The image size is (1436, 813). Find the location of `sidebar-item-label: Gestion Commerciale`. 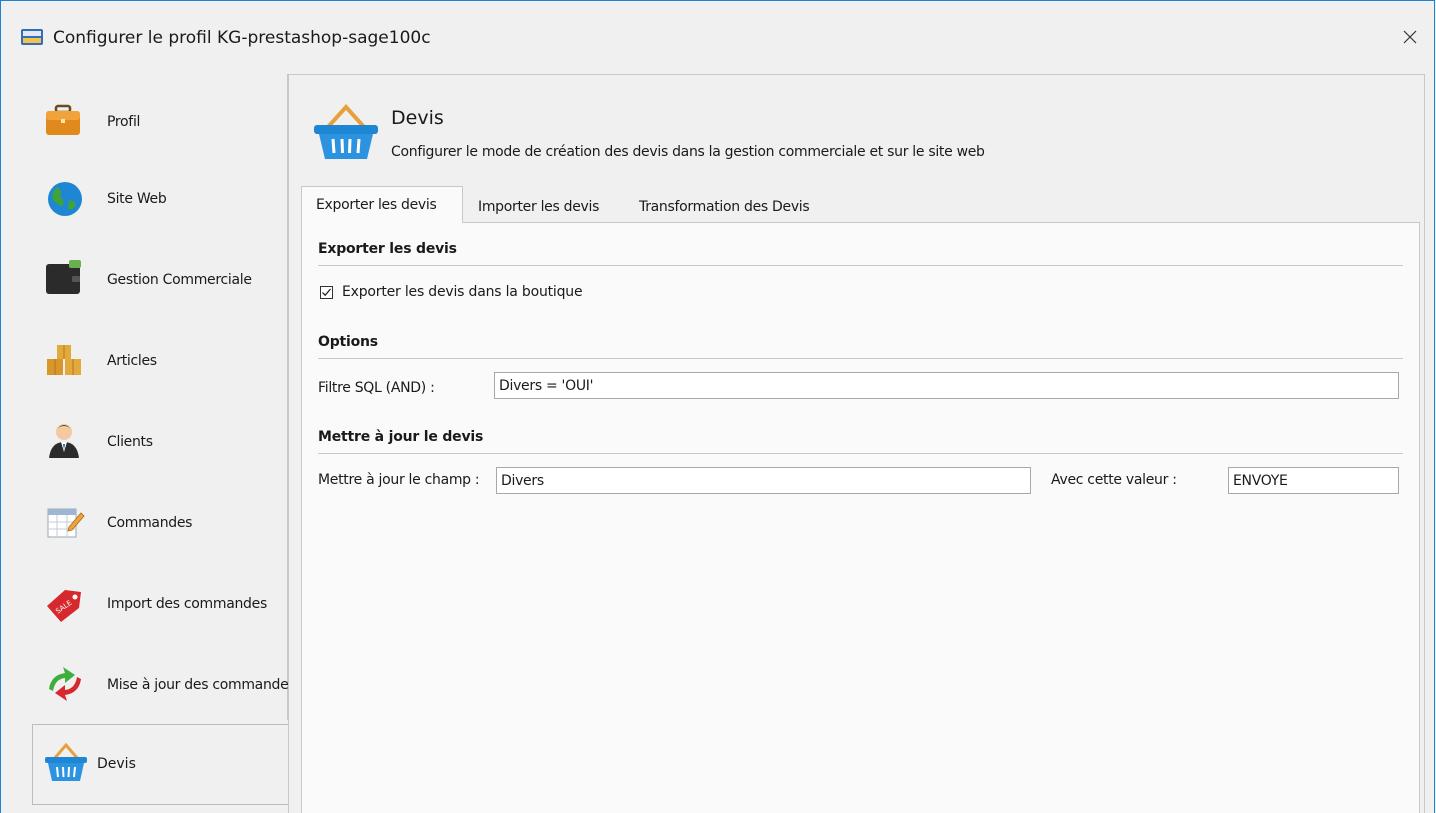

sidebar-item-label: Gestion Commerciale is located at coordinates (179, 280).